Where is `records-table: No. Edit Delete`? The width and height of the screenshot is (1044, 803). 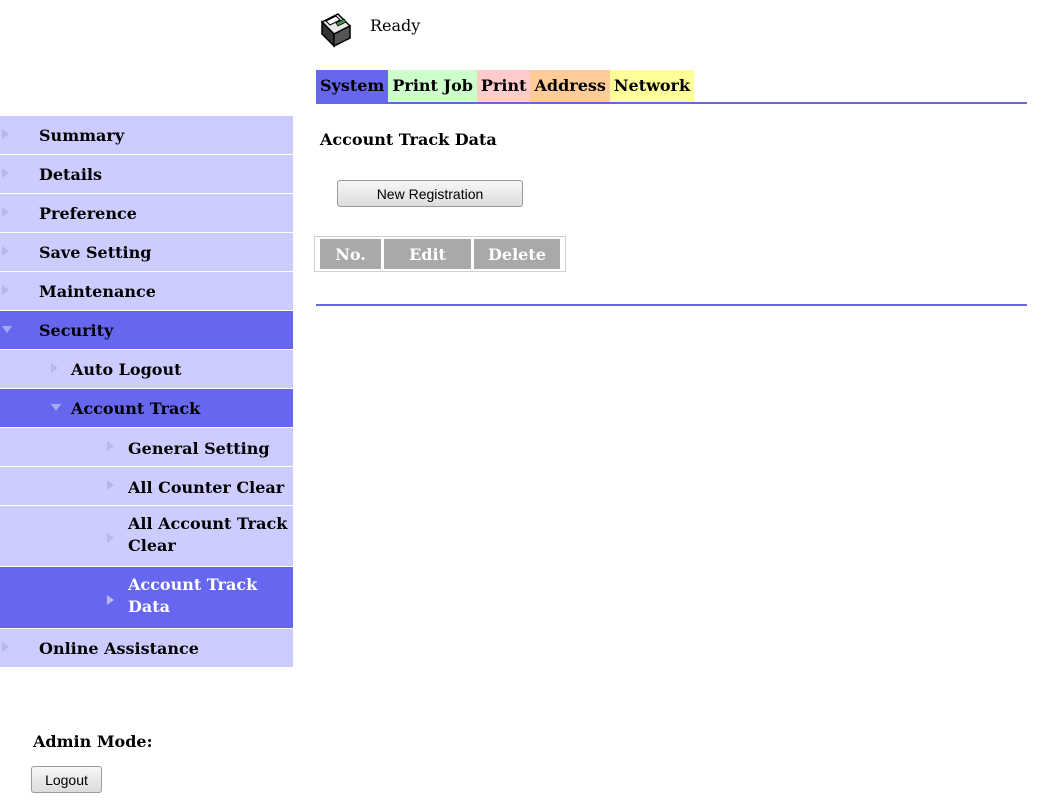
records-table: No. Edit Delete is located at coordinates (440, 254).